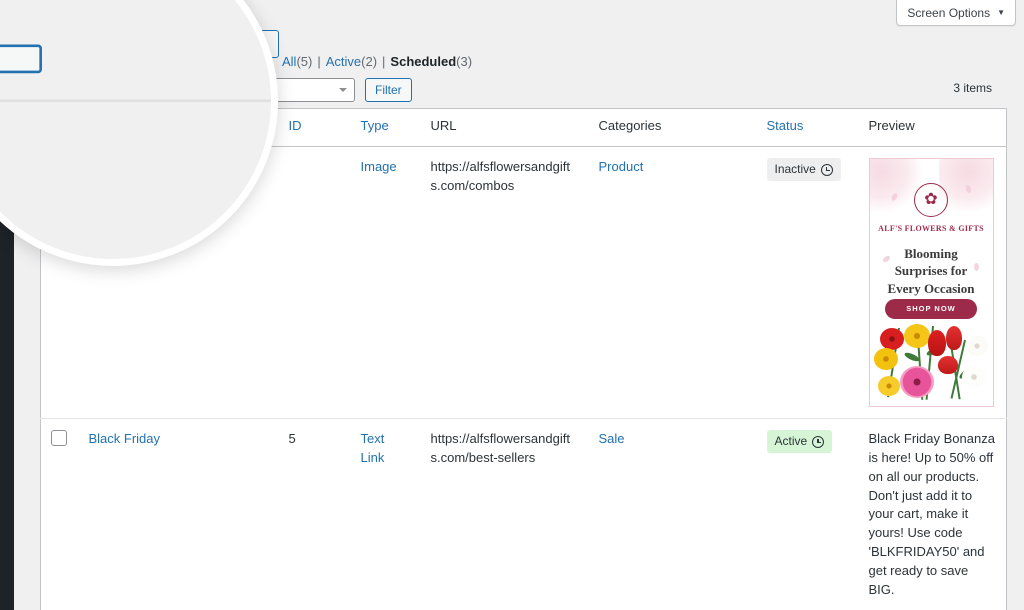 The height and width of the screenshot is (610, 1024). What do you see at coordinates (178, 514) in the screenshot?
I see `row-name-cell: Black Friday` at bounding box center [178, 514].